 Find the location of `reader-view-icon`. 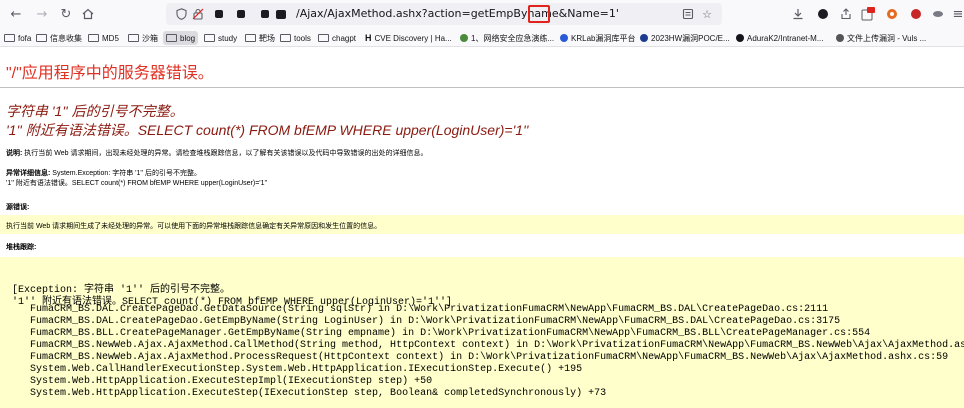

reader-view-icon is located at coordinates (688, 14).